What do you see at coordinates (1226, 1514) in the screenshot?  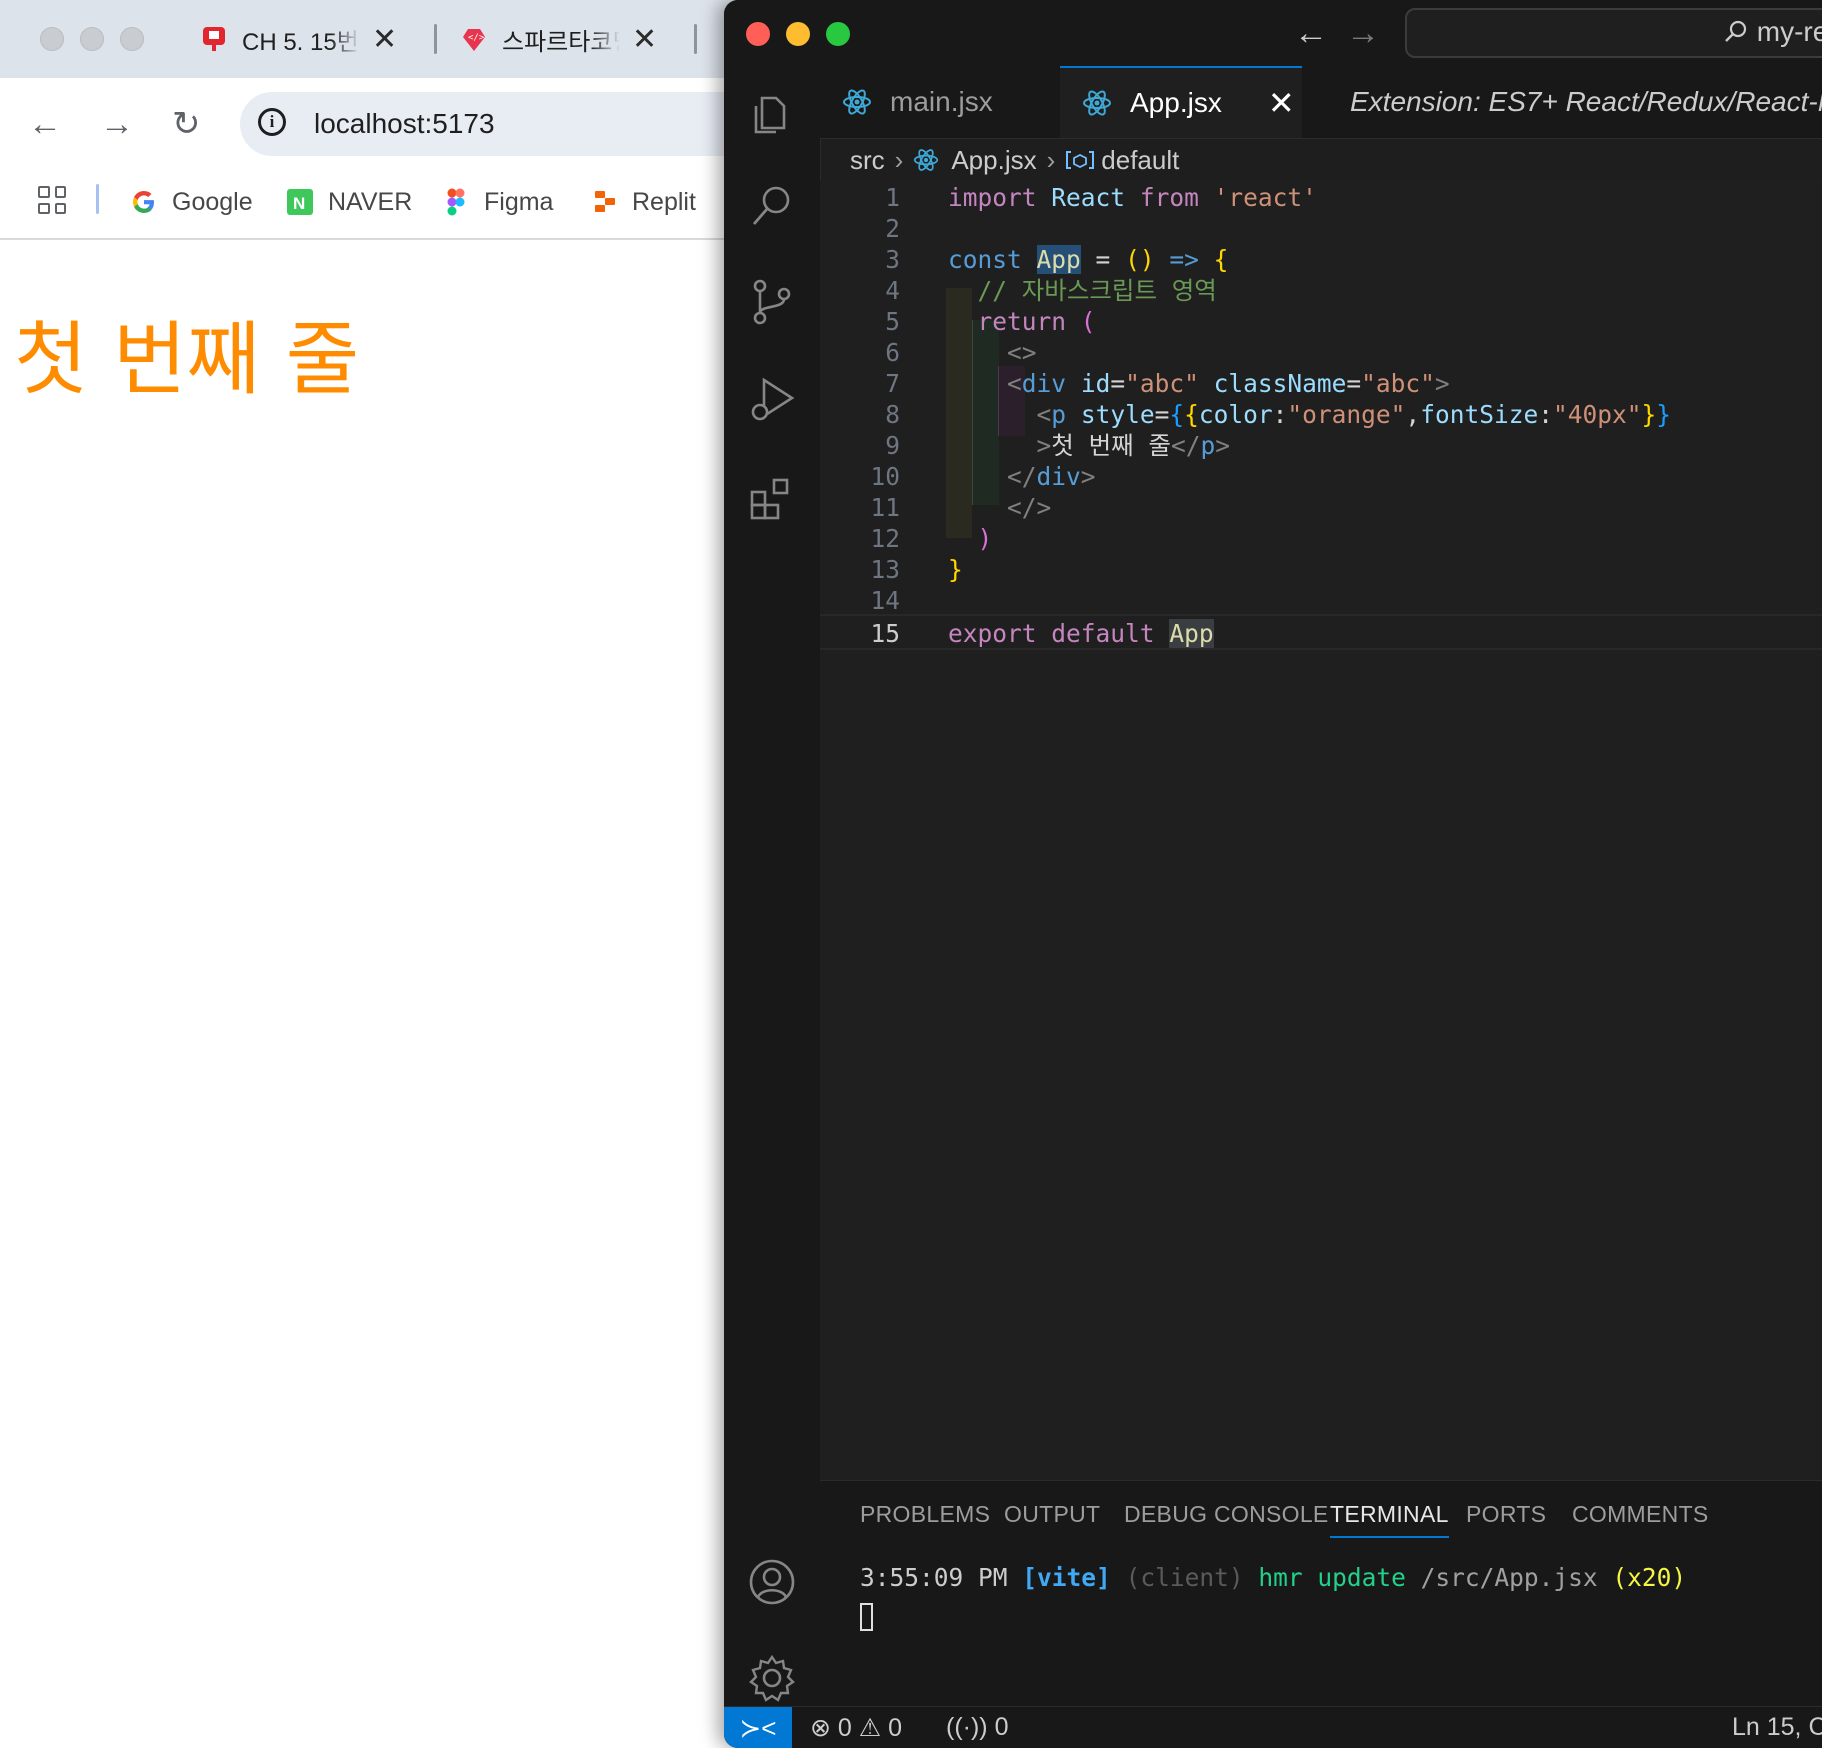 I see `panel-tab-debug-console: DEBUG CONSOLE` at bounding box center [1226, 1514].